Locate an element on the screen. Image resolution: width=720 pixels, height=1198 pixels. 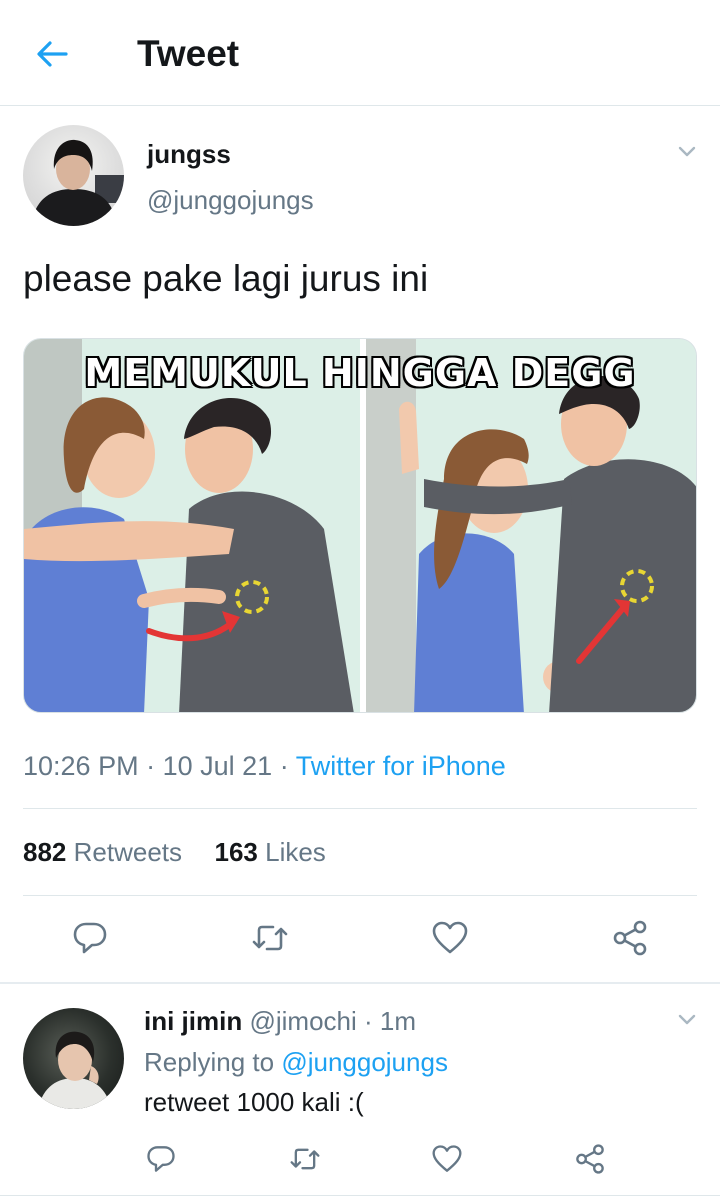
replying-to-handle: @junggojungs is located at coordinates (364, 1062).